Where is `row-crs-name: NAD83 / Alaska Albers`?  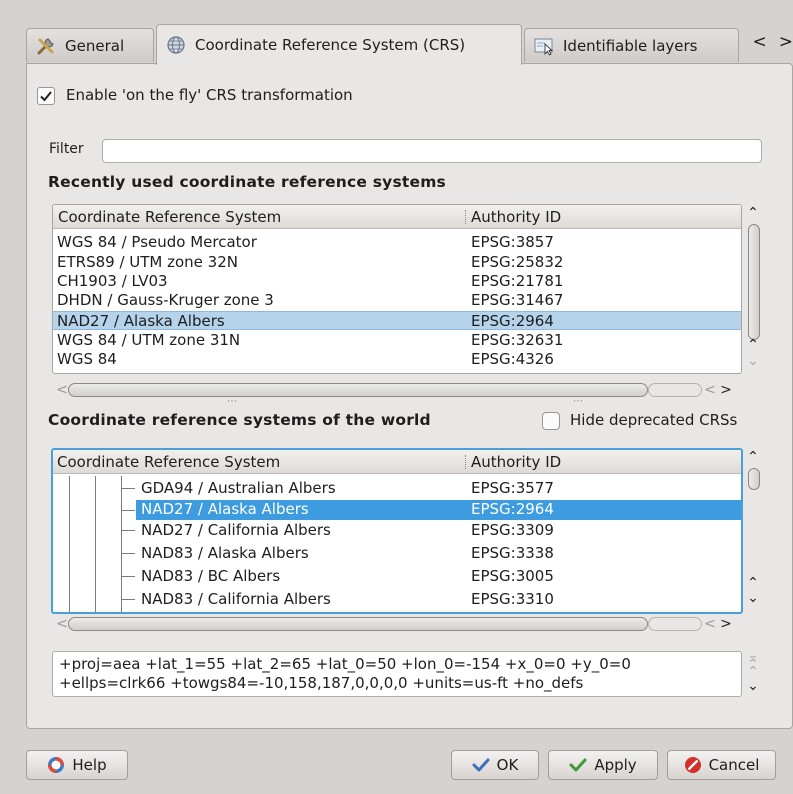
row-crs-name: NAD83 / Alaska Albers is located at coordinates (225, 553).